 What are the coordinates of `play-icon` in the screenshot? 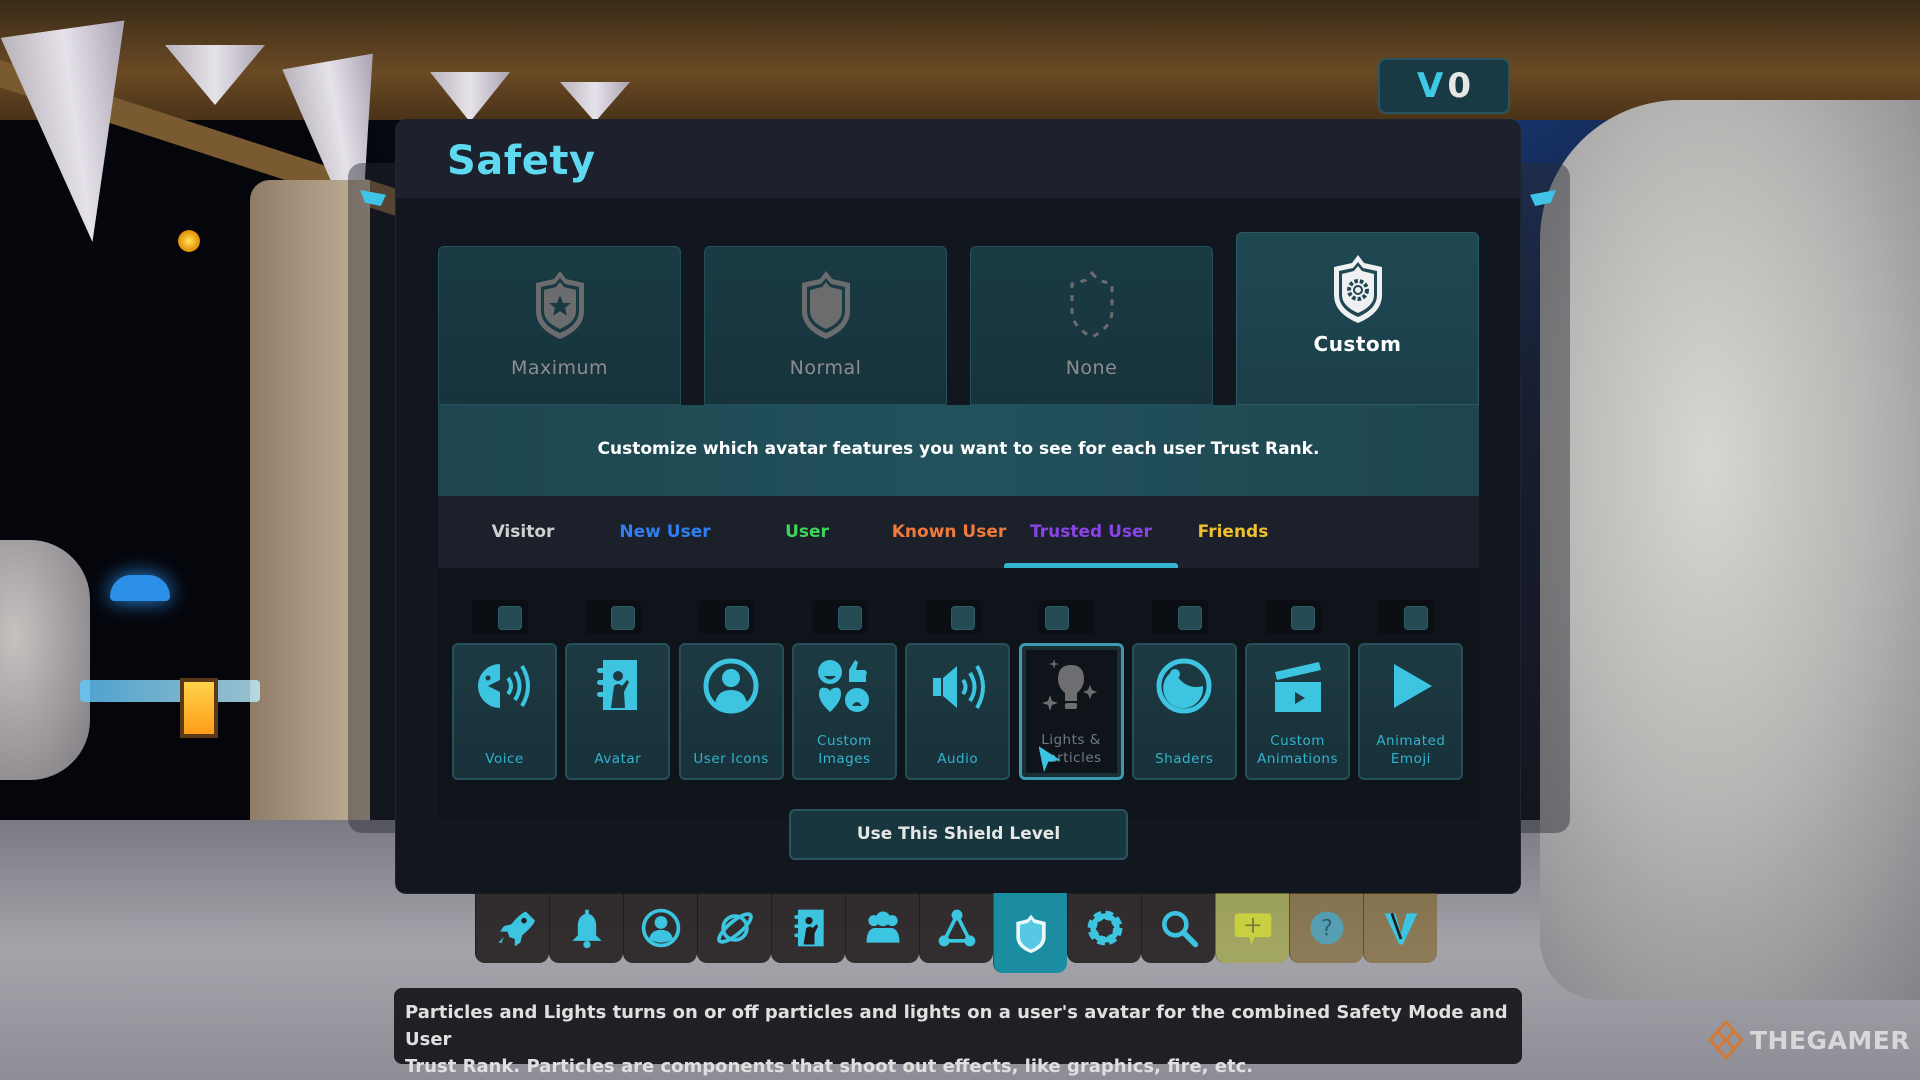 It's located at (1412, 686).